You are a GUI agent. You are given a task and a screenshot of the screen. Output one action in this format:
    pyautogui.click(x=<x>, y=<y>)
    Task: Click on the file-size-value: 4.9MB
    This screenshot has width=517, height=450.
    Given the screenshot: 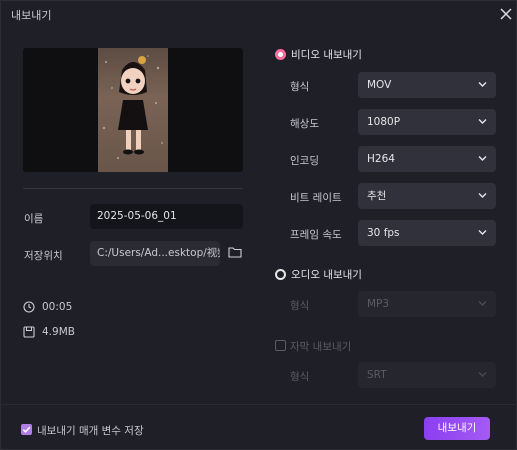 What is the action you would take?
    pyautogui.click(x=58, y=332)
    